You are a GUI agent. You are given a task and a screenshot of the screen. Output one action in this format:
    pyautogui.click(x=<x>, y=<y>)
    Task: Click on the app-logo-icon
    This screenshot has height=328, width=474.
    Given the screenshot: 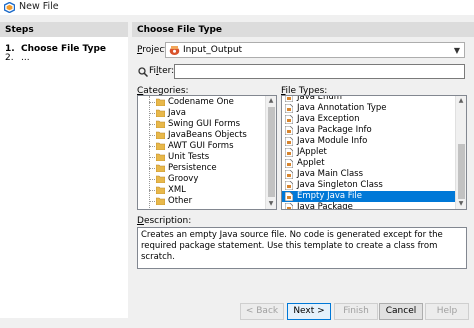 What is the action you would take?
    pyautogui.click(x=9, y=7)
    